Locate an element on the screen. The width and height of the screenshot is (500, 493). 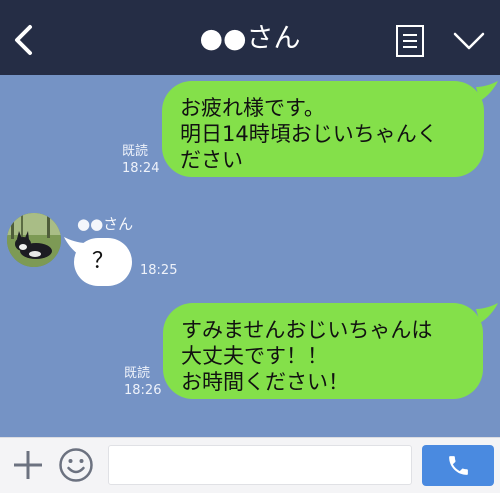
outgoing-message-bubble: お疲れ様です。 明日14時頃おじいちゃんく ださい is located at coordinates (323, 129).